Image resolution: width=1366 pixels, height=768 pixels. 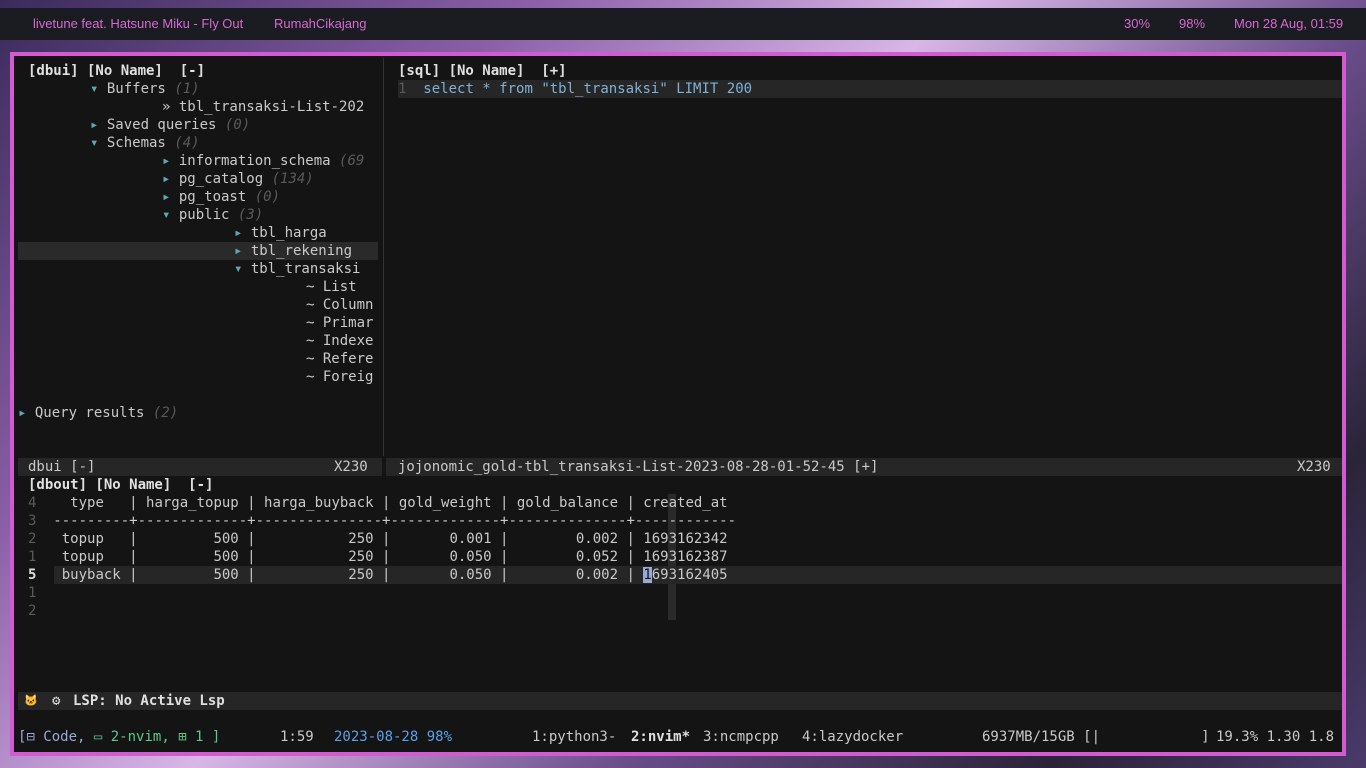 I want to click on tree-node-label: Saved queries, so click(x=161, y=125).